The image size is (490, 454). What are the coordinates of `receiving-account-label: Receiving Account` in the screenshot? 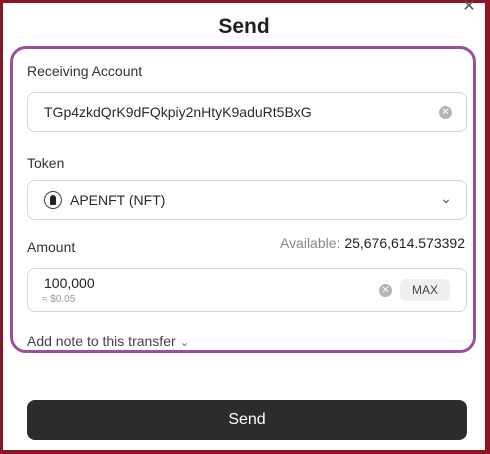 It's located at (85, 71).